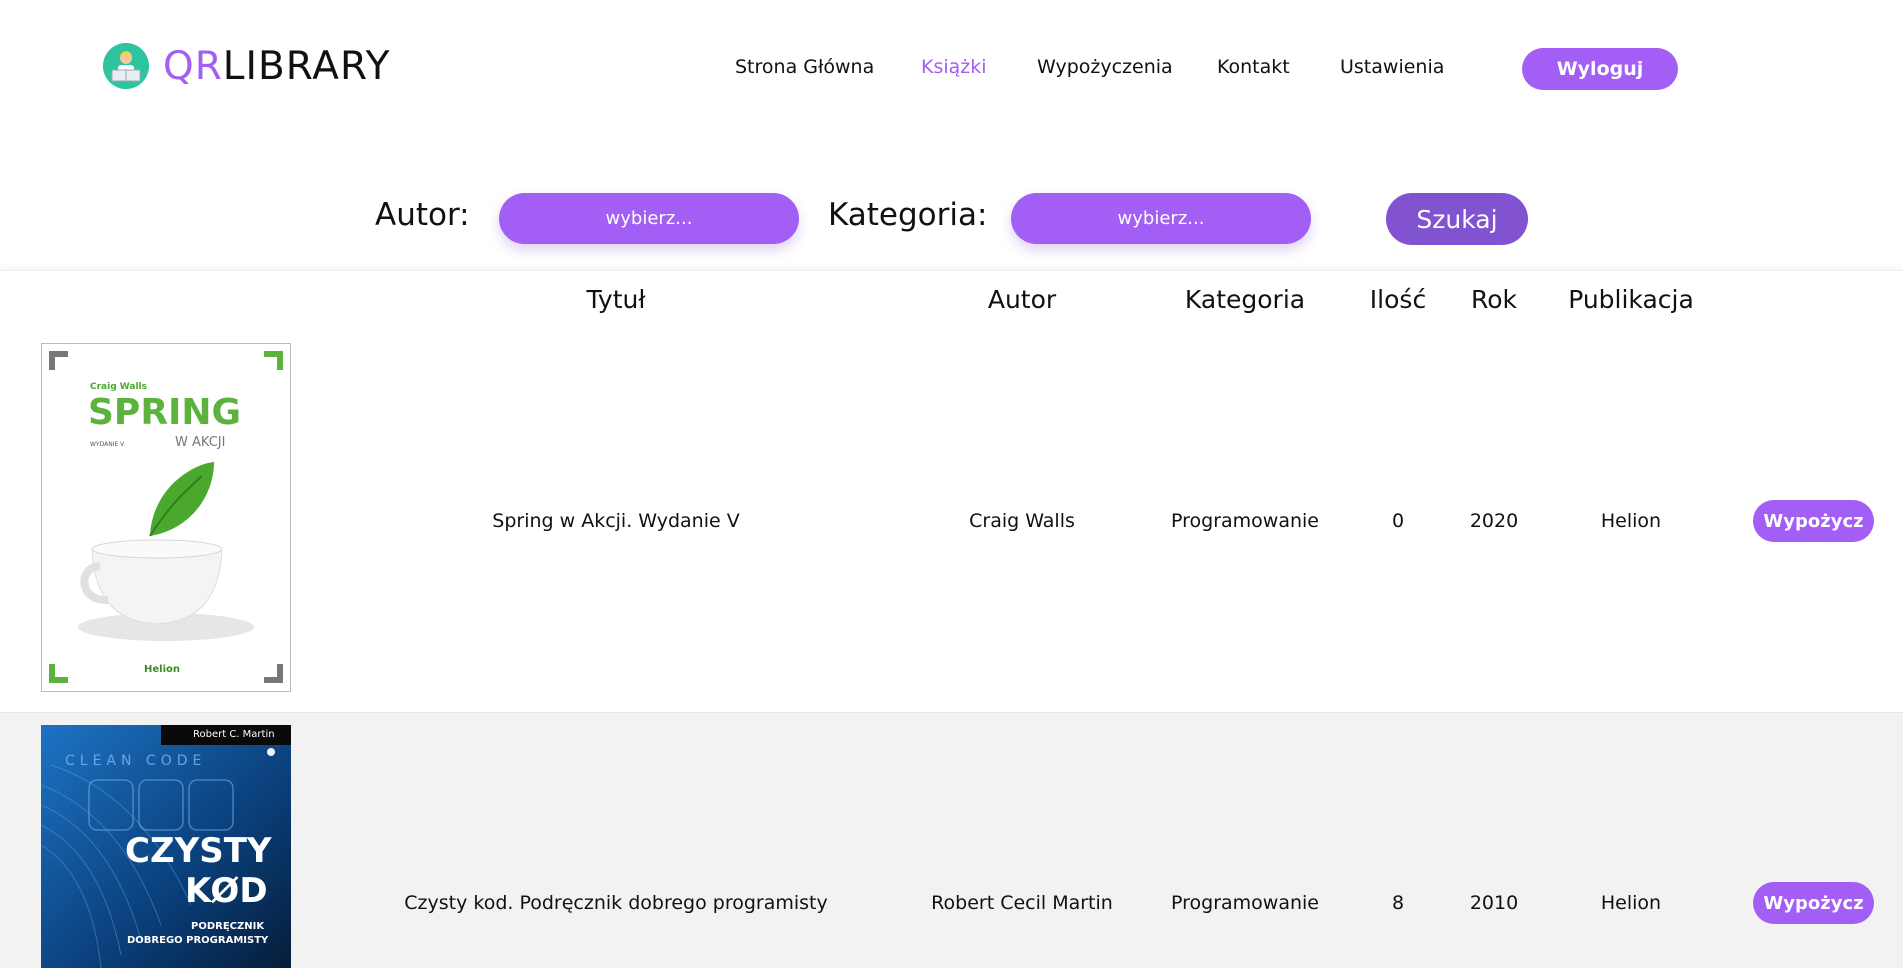  I want to click on cover-publisher: Helion, so click(162, 669).